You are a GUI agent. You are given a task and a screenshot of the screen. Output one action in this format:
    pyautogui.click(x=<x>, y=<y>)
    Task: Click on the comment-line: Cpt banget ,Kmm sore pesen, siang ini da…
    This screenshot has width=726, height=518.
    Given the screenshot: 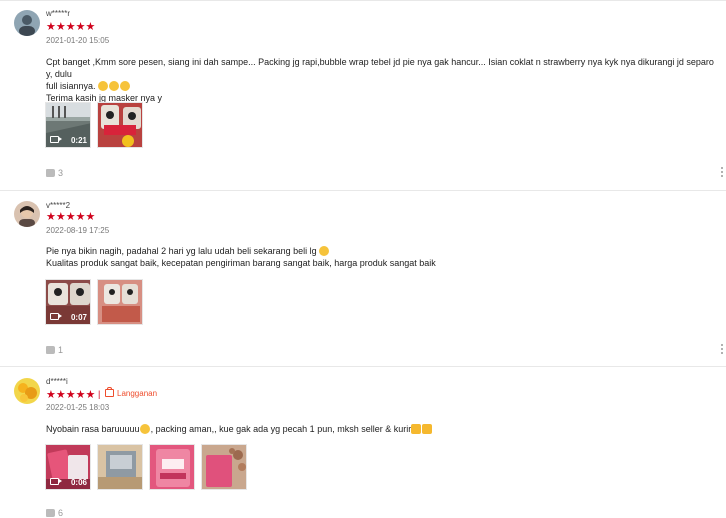 What is the action you would take?
    pyautogui.click(x=380, y=68)
    